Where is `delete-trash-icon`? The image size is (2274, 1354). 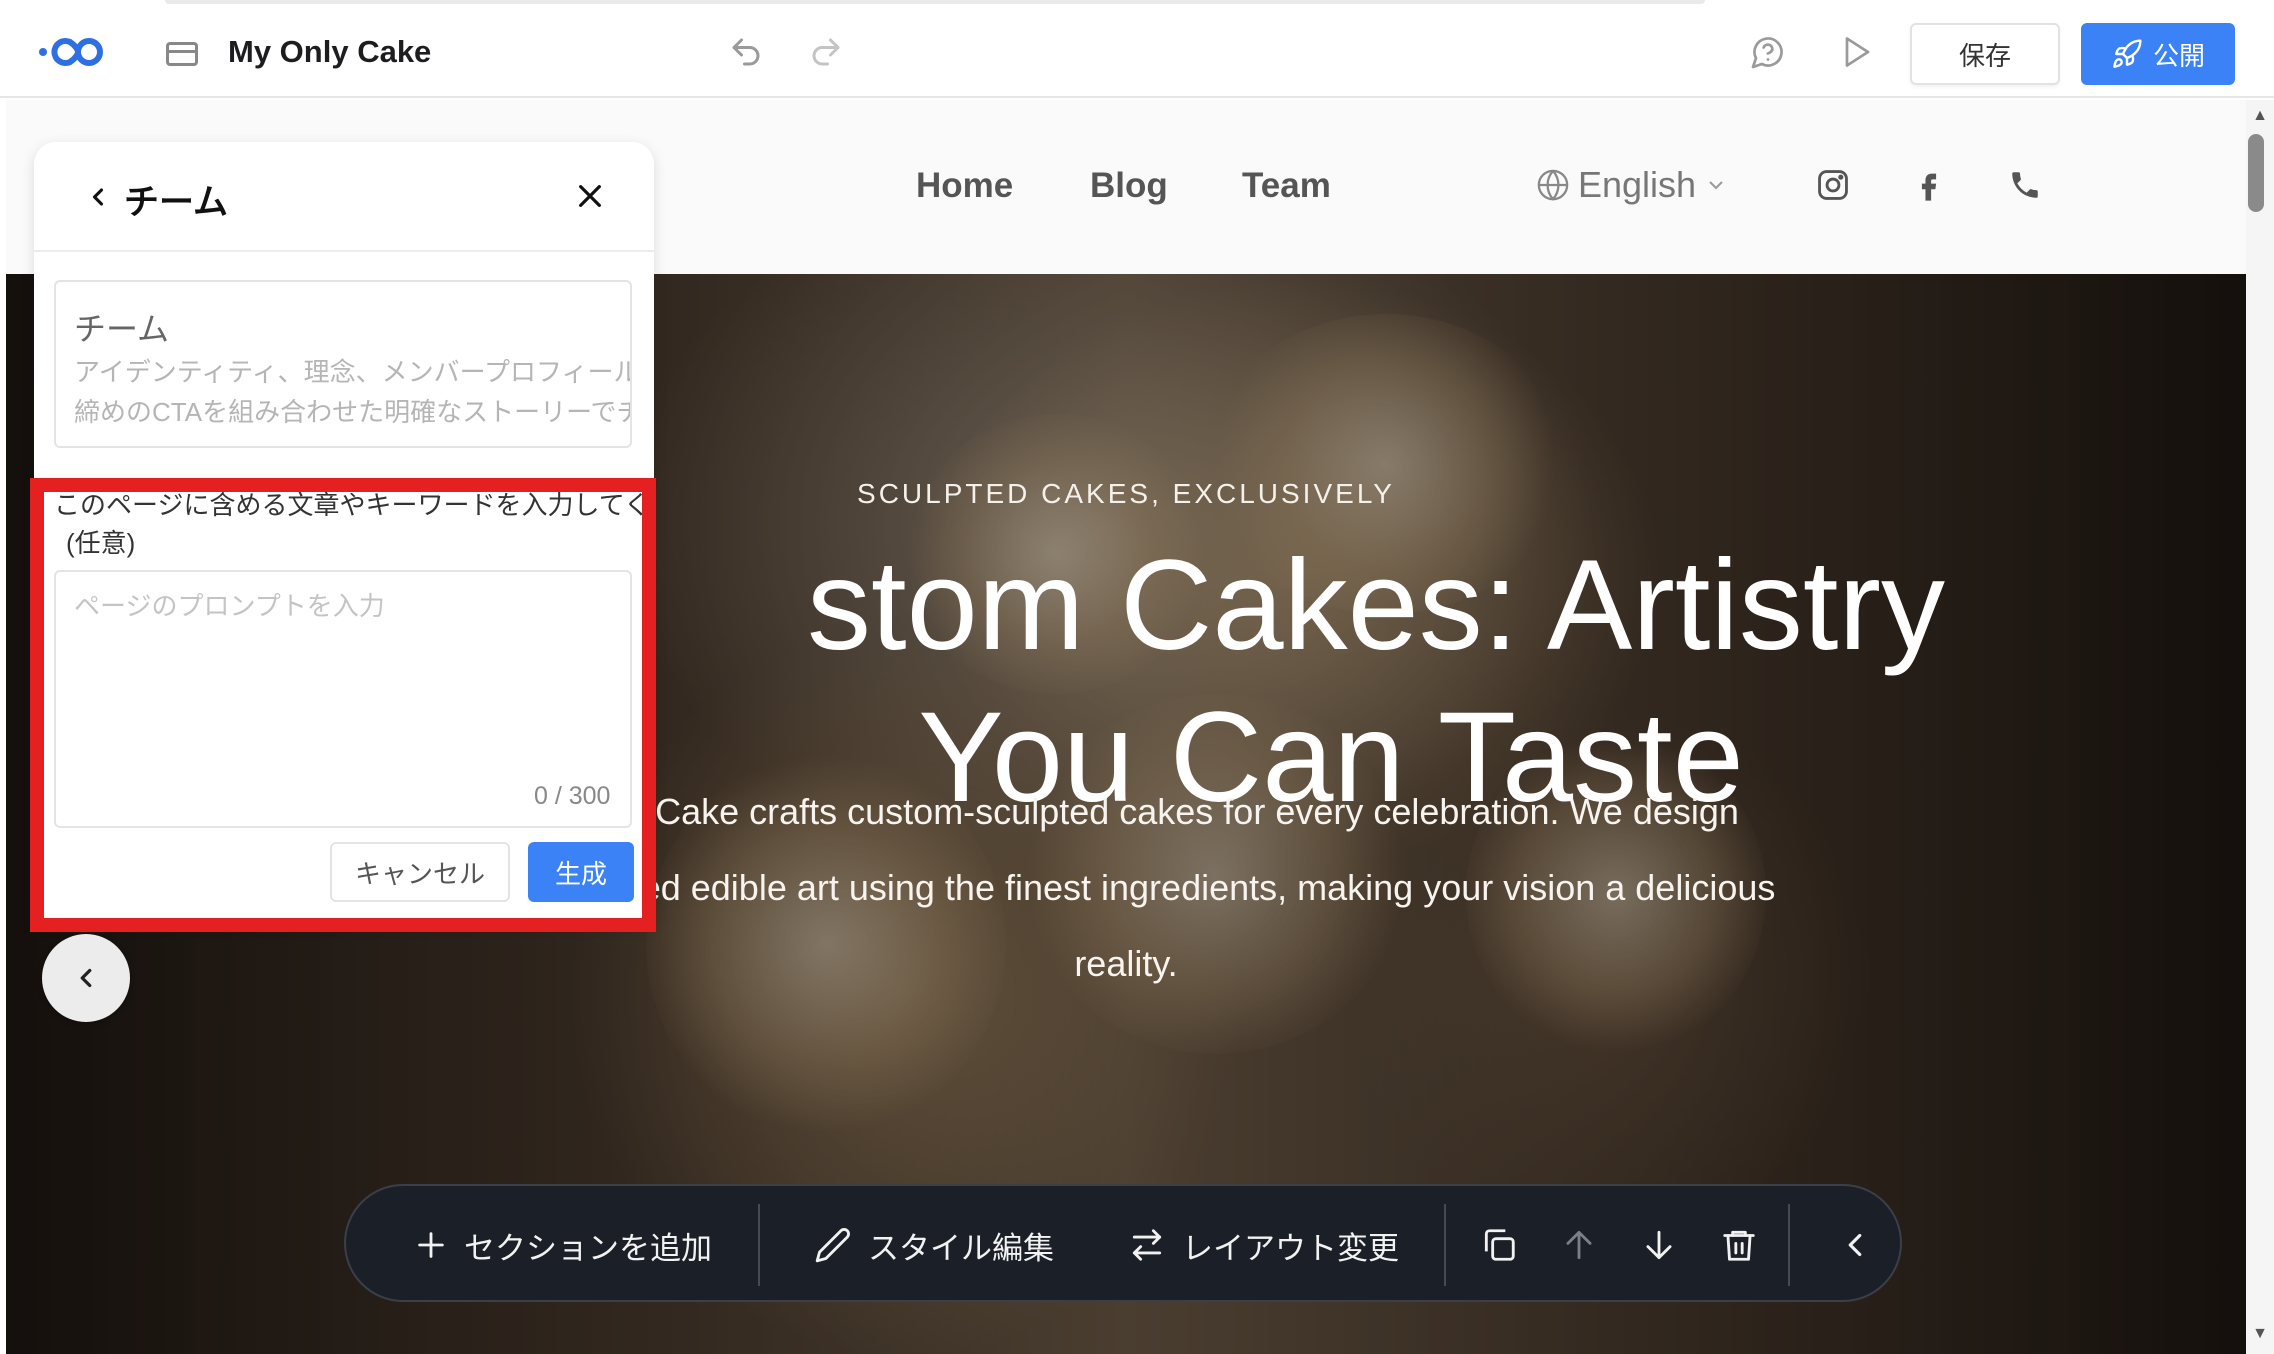
delete-trash-icon is located at coordinates (1739, 1245).